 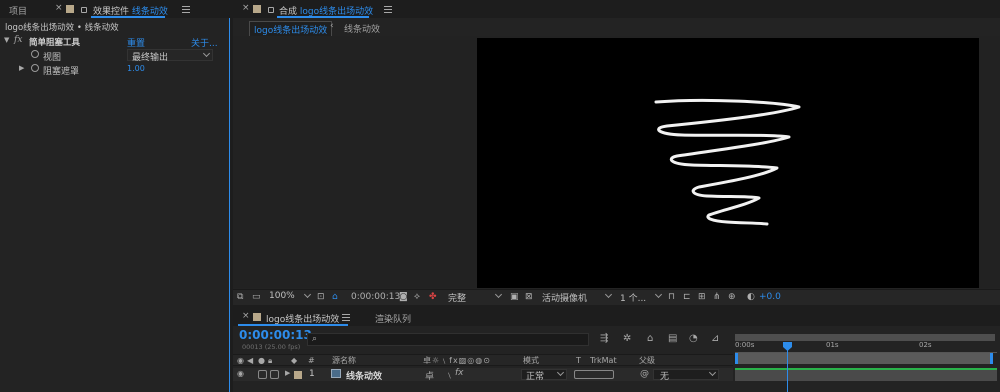 I want to click on transparency-grid-icon: ⊠, so click(x=529, y=297).